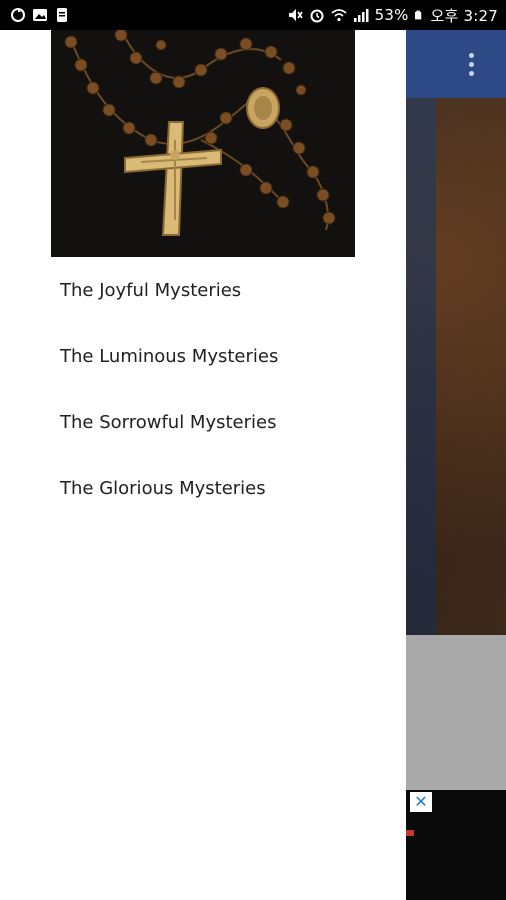 The image size is (506, 900). I want to click on ad-accent-mark, so click(410, 833).